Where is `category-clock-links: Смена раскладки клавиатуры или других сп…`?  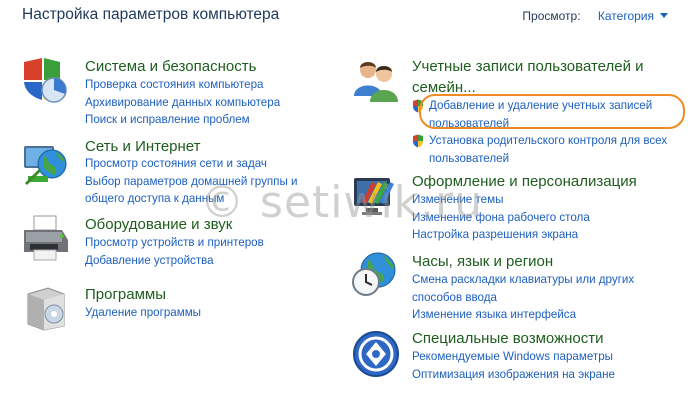 category-clock-links: Смена раскладки клавиатуры или других сп… is located at coordinates (523, 297).